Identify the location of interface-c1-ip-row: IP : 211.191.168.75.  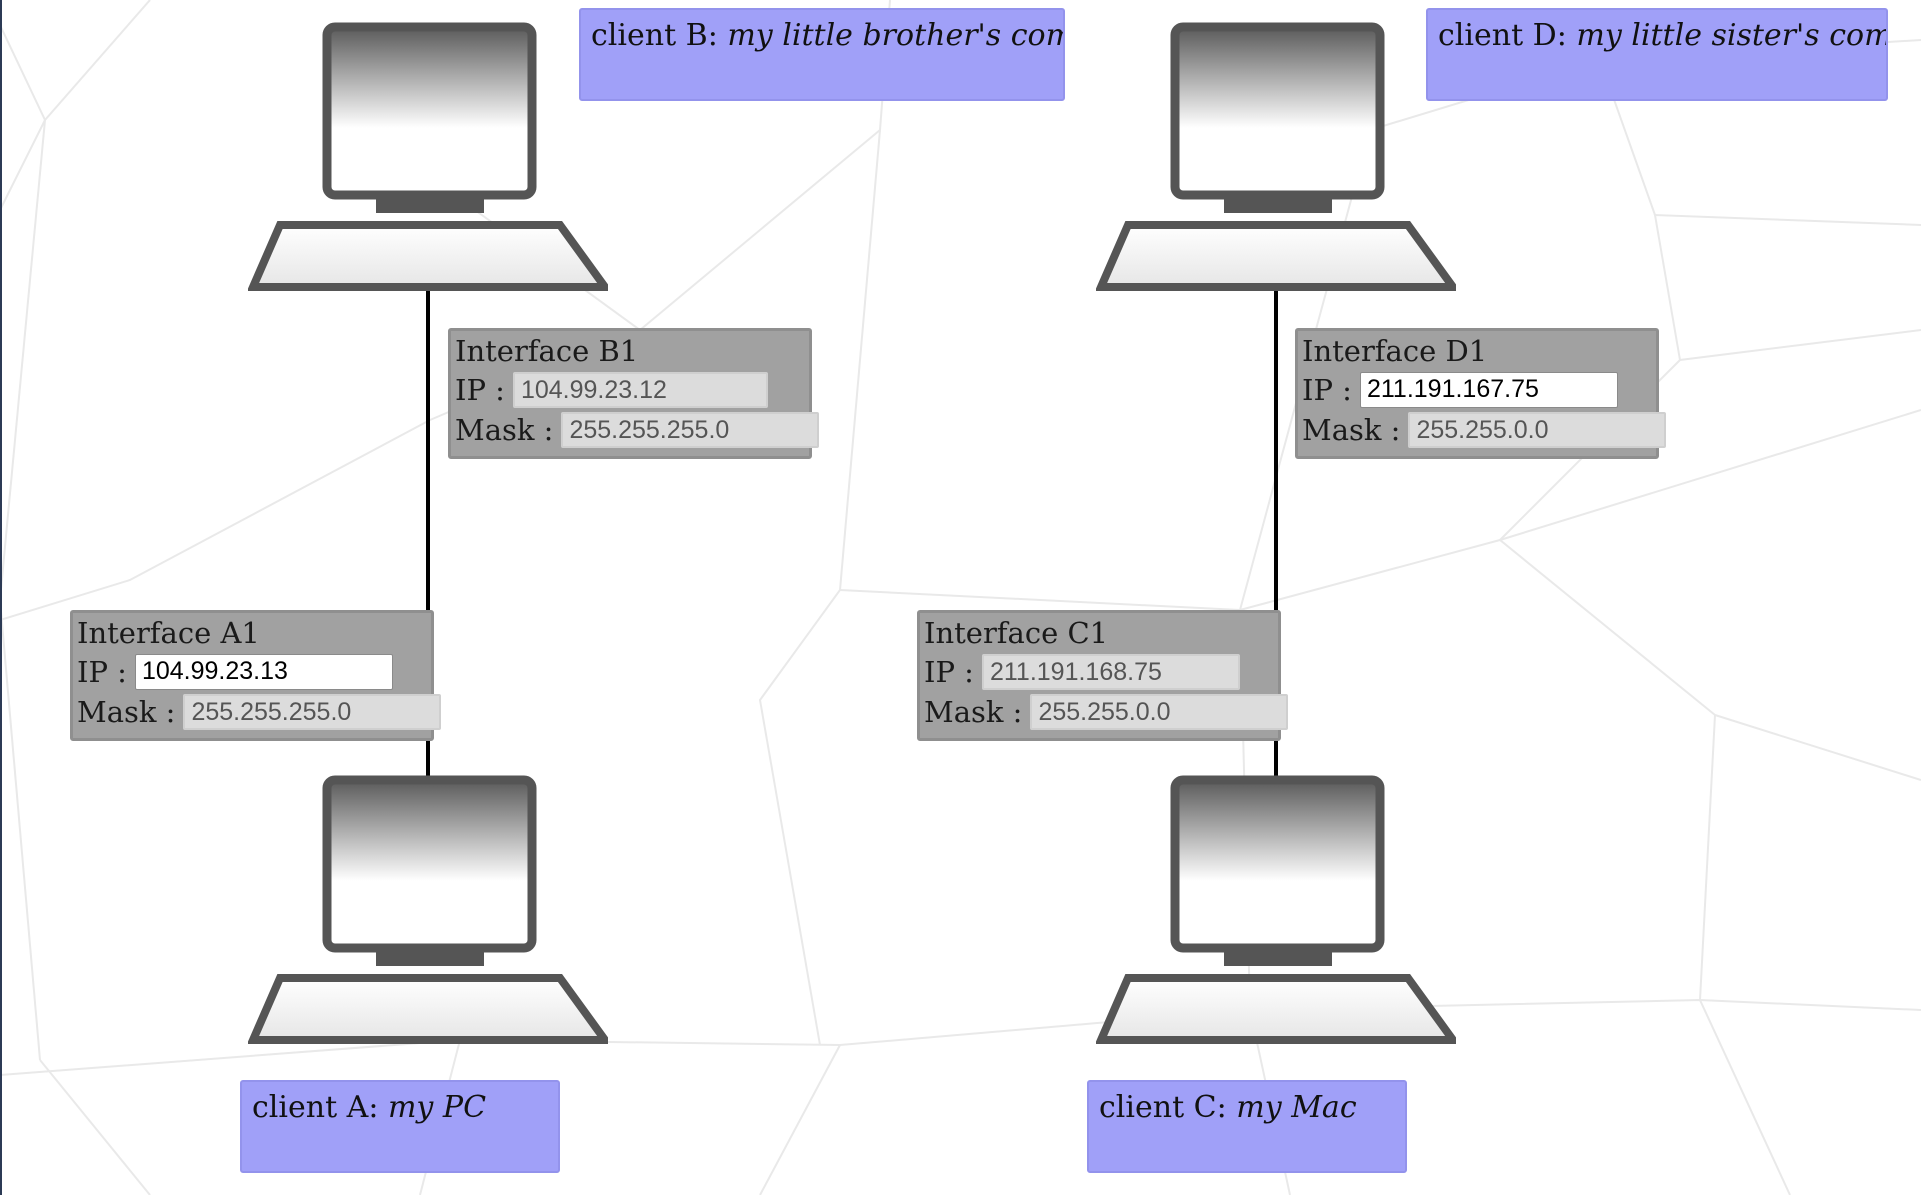
(1082, 672).